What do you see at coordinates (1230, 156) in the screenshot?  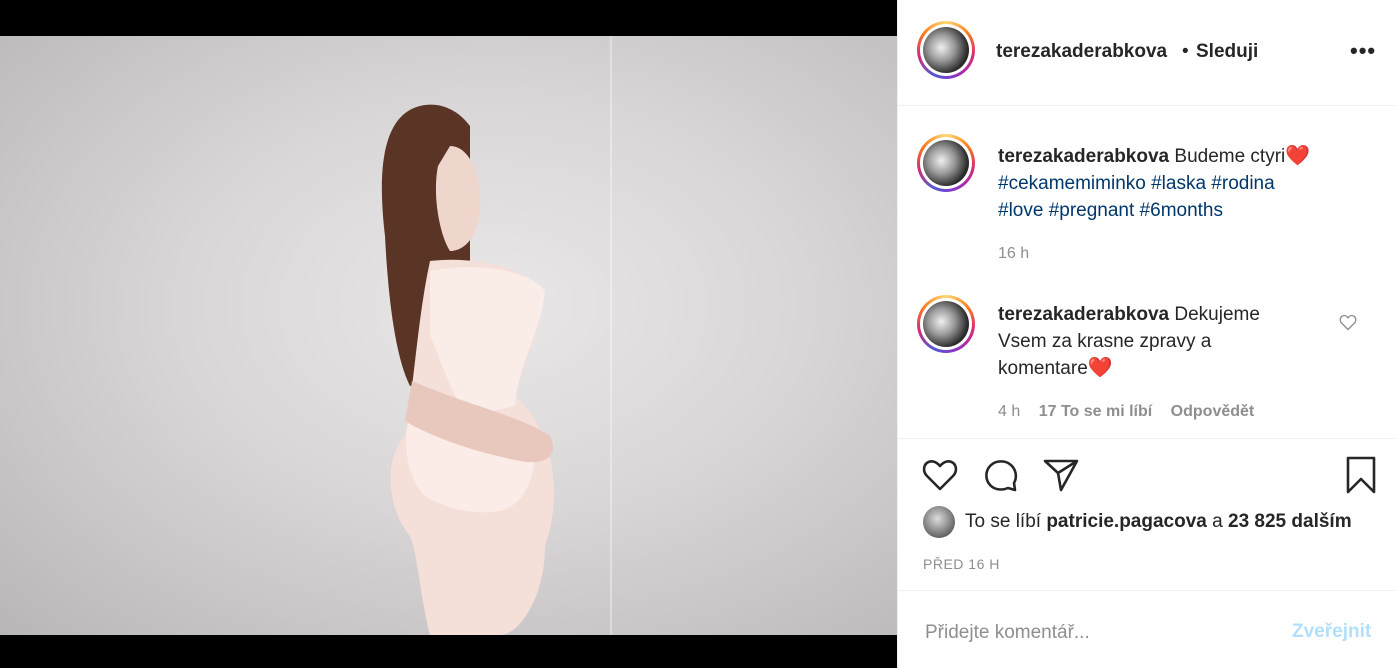 I see `caption-body: Budeme ctyri` at bounding box center [1230, 156].